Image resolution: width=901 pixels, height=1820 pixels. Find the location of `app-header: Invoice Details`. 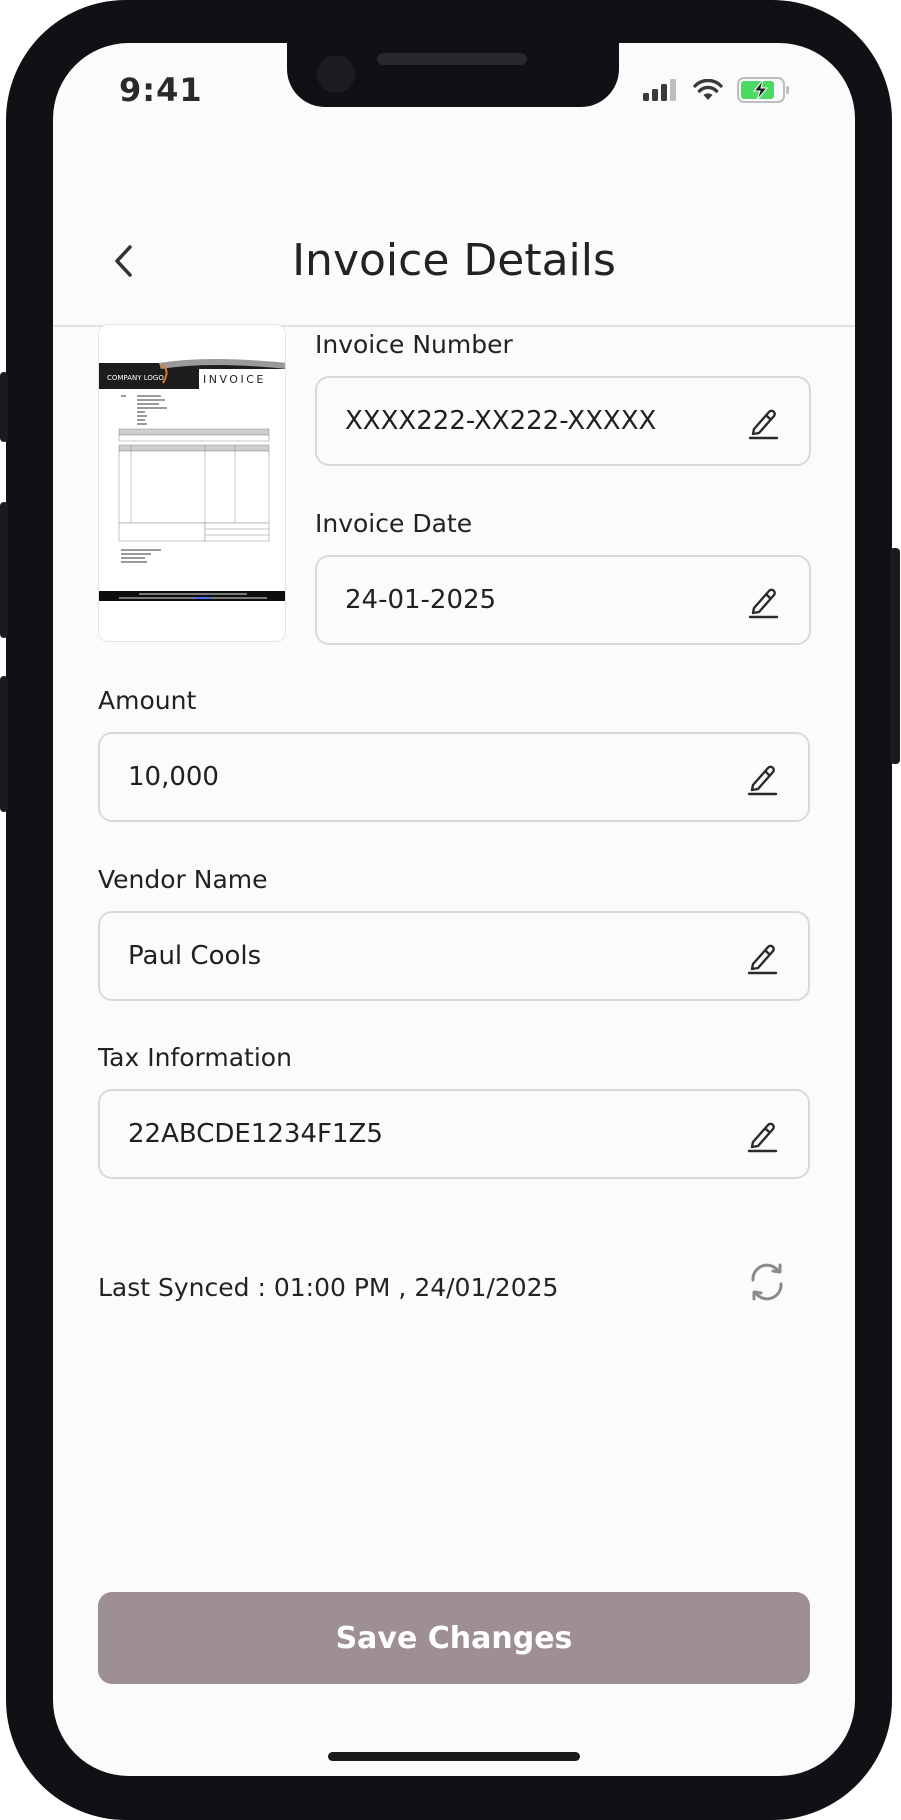

app-header: Invoice Details is located at coordinates (454, 245).